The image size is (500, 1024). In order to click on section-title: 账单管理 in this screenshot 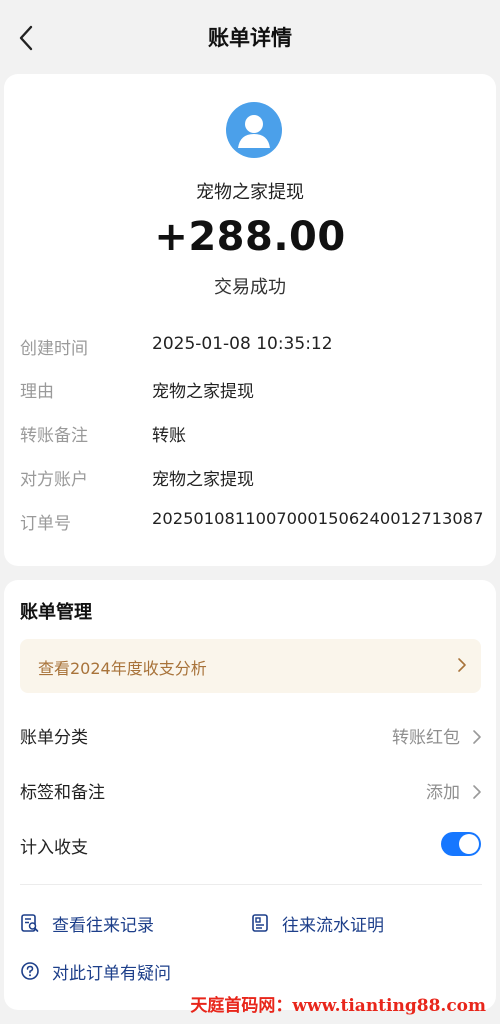, I will do `click(56, 612)`.